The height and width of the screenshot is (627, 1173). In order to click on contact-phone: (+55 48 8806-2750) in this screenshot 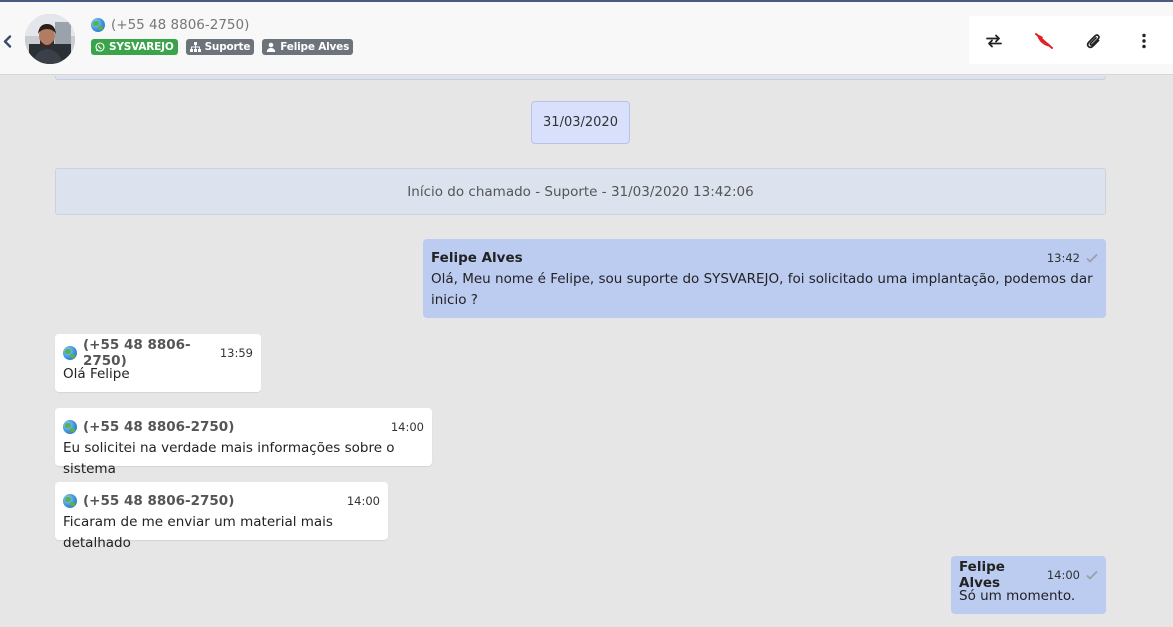, I will do `click(180, 25)`.